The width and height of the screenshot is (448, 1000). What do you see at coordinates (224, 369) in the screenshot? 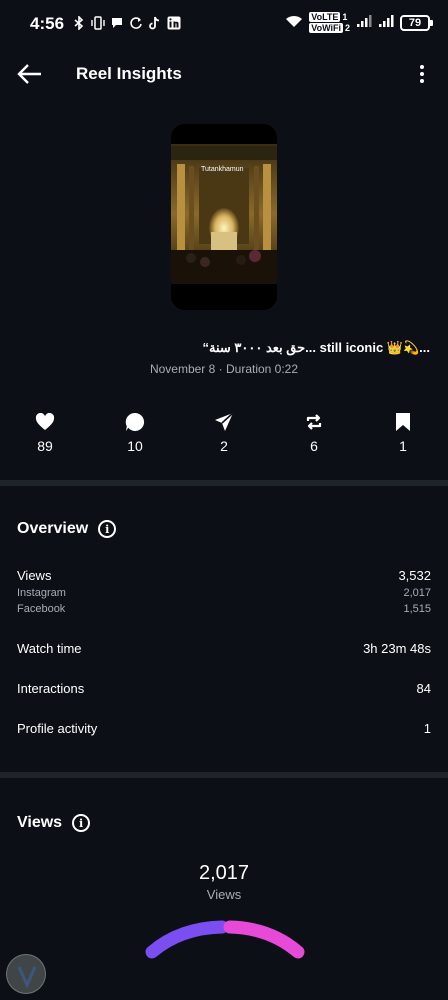
I see `reel-meta: November 8 · Duration 0:22` at bounding box center [224, 369].